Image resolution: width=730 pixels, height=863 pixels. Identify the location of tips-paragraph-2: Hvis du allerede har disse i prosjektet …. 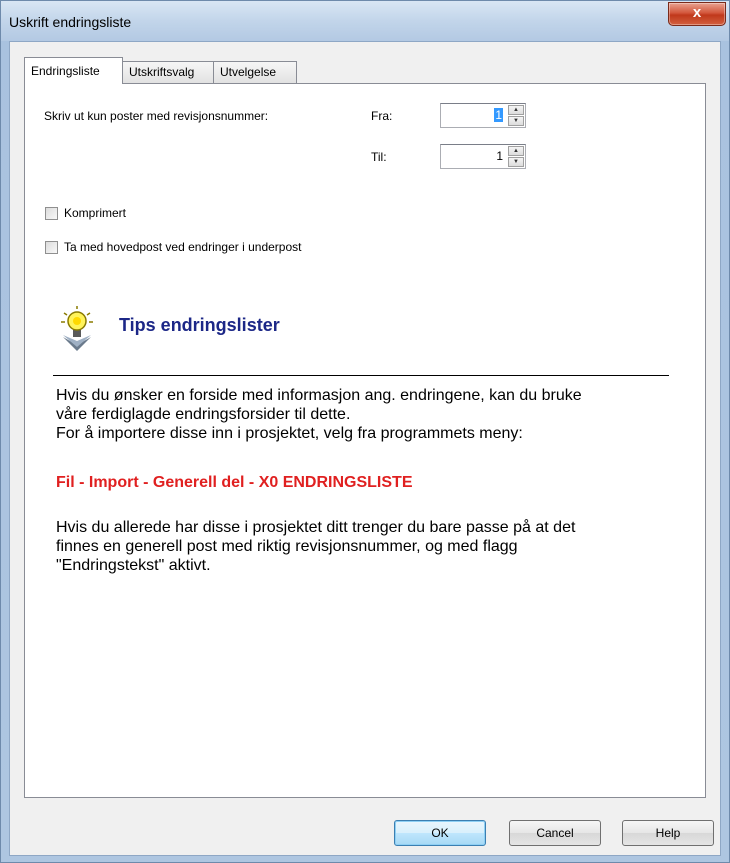
(315, 546).